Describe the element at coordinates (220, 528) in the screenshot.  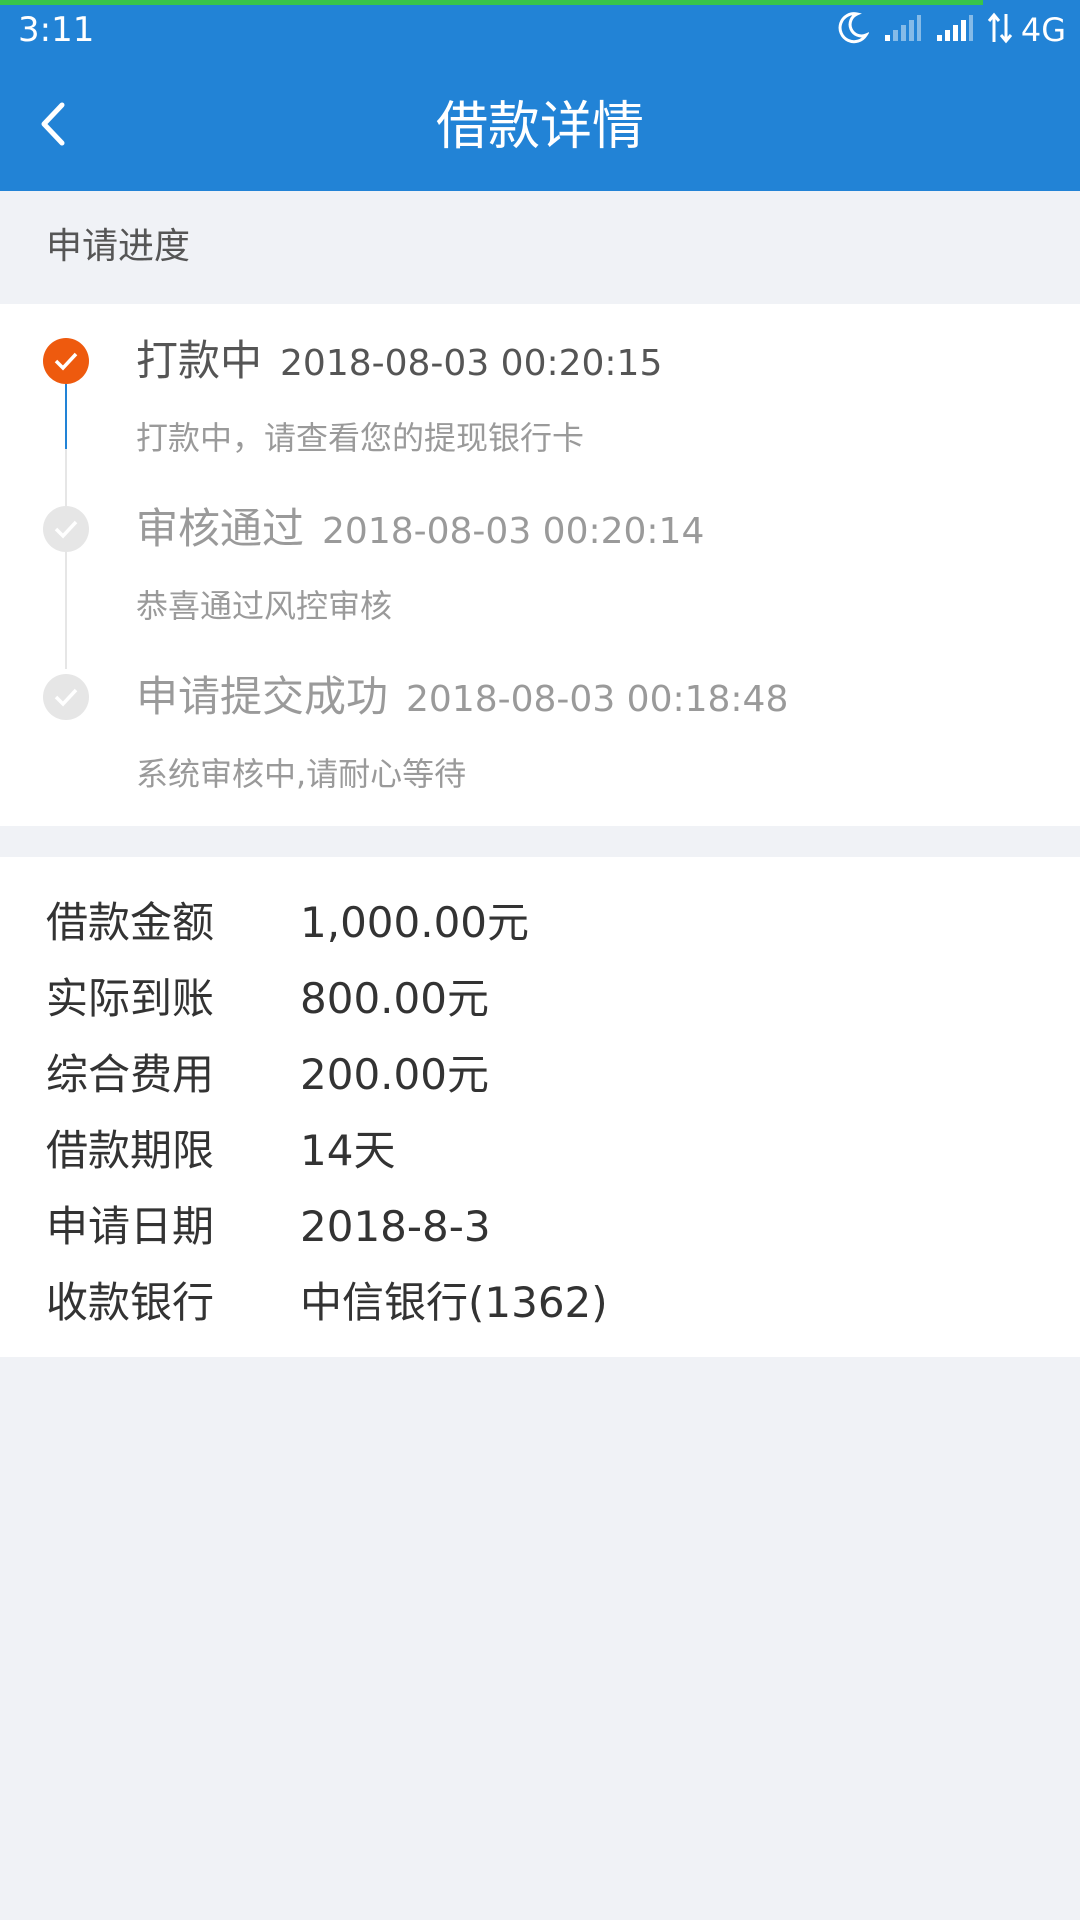
I see `step-status: 审核通过` at that location.